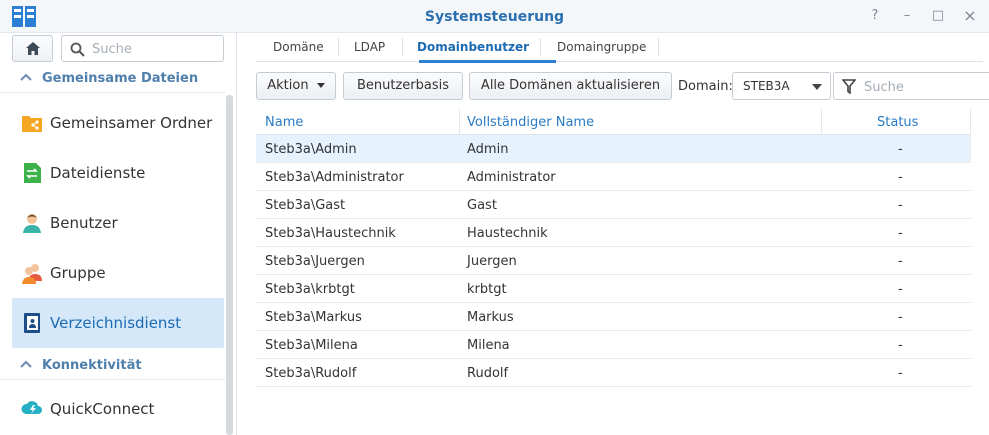 The width and height of the screenshot is (989, 435). What do you see at coordinates (32, 173) in the screenshot?
I see `file-services-icon` at bounding box center [32, 173].